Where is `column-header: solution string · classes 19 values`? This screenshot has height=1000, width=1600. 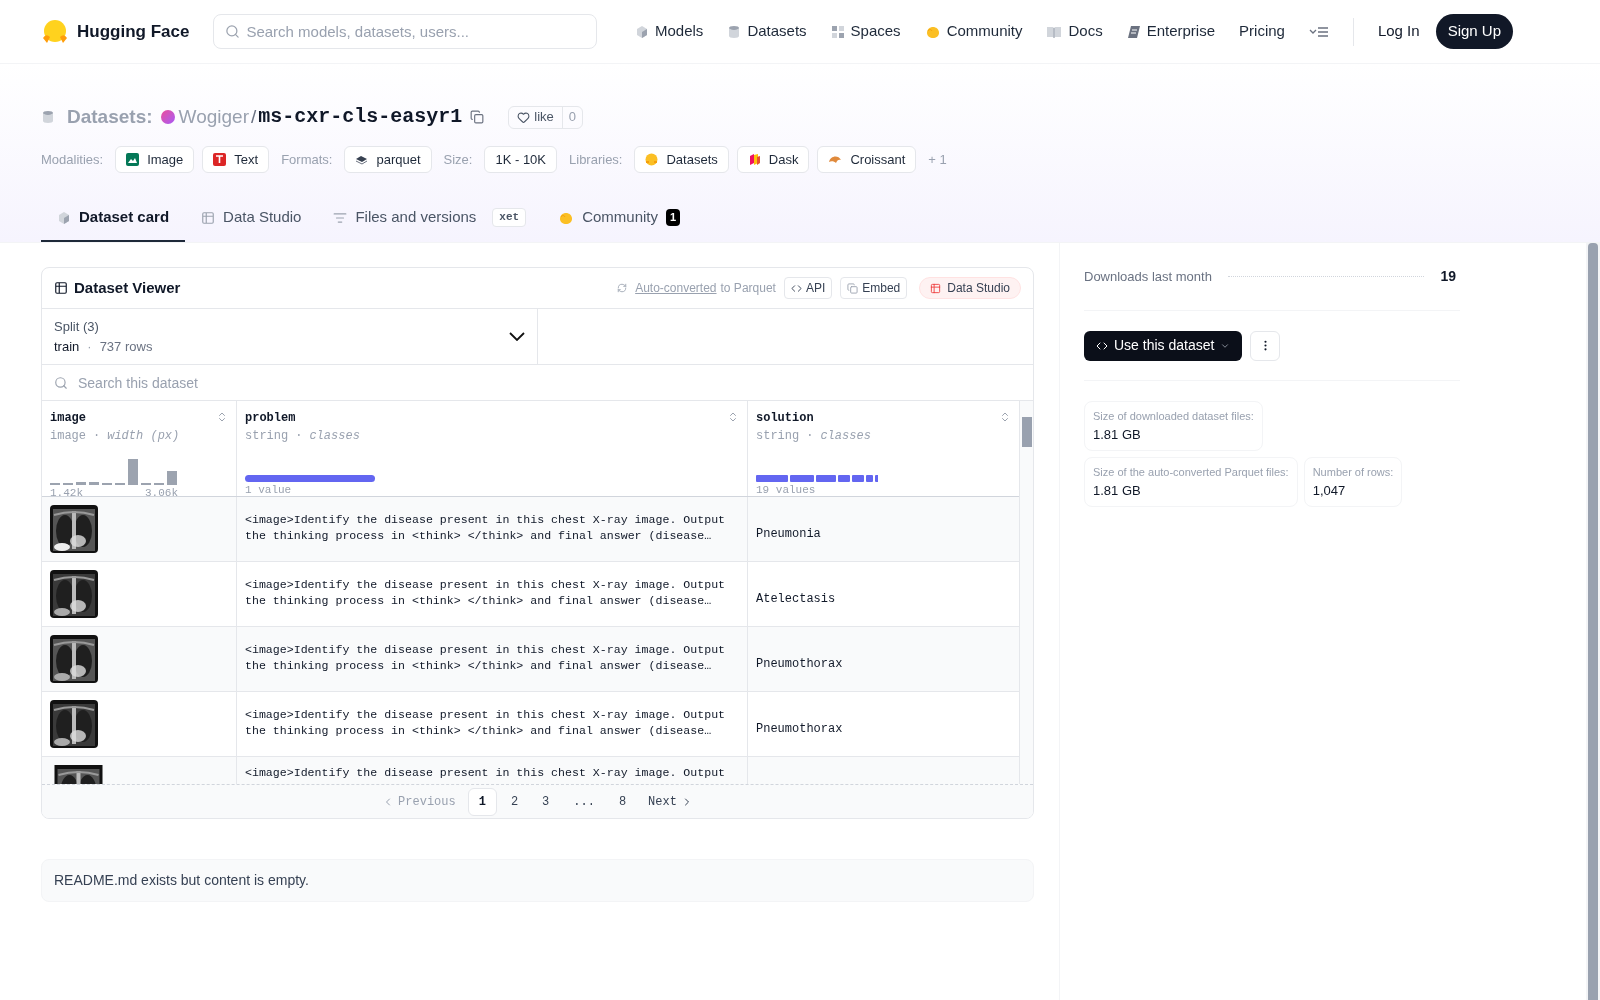 column-header: solution string · classes 19 values is located at coordinates (883, 448).